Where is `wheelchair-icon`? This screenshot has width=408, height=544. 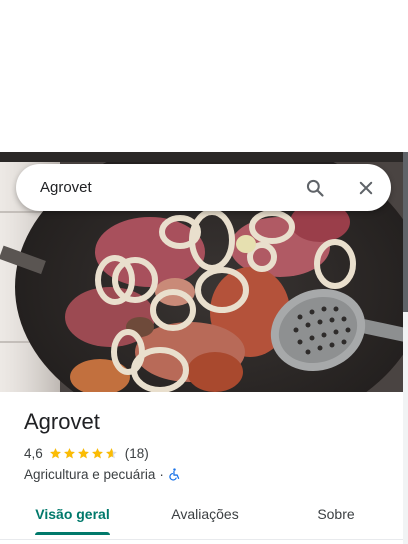 wheelchair-icon is located at coordinates (174, 474).